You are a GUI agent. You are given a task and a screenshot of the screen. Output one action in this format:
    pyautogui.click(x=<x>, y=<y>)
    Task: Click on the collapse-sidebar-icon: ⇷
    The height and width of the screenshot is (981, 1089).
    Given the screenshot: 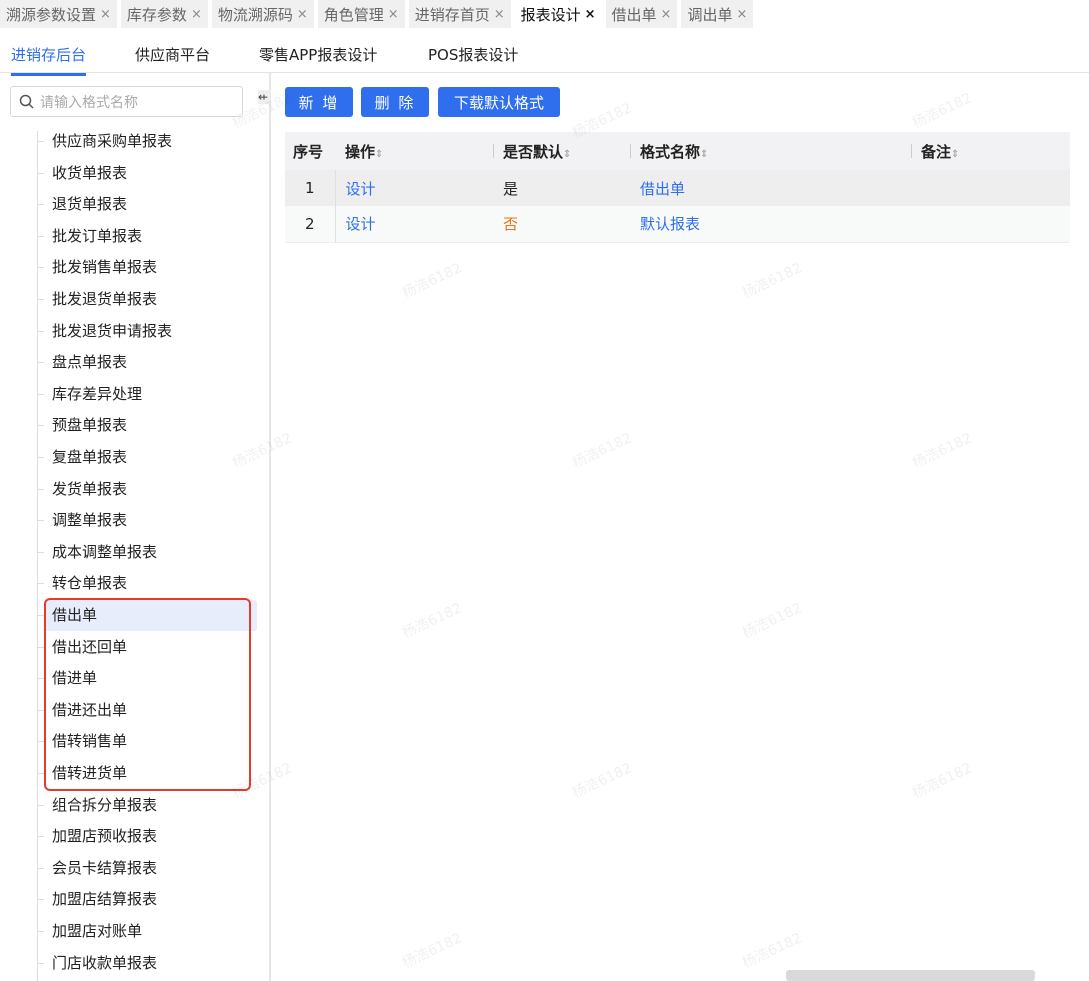 What is the action you would take?
    pyautogui.click(x=264, y=97)
    